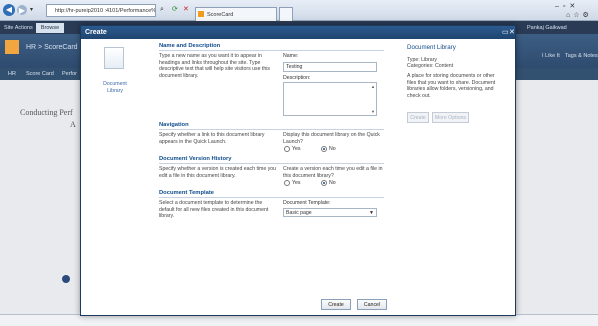  Describe the element at coordinates (190, 46) in the screenshot. I see `section-heading-name: Name and Description` at that location.